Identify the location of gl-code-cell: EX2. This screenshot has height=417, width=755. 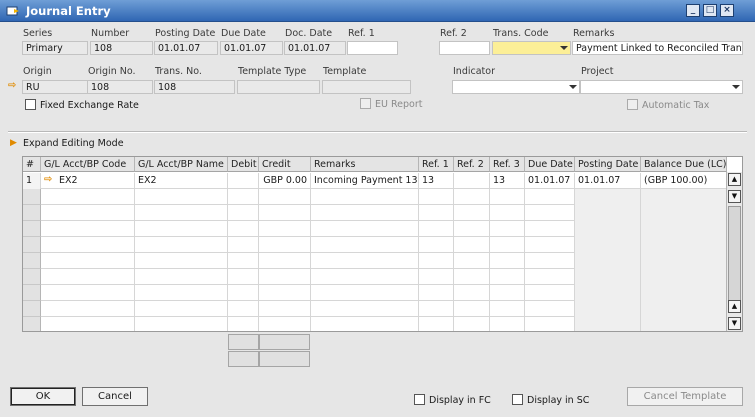
(88, 181).